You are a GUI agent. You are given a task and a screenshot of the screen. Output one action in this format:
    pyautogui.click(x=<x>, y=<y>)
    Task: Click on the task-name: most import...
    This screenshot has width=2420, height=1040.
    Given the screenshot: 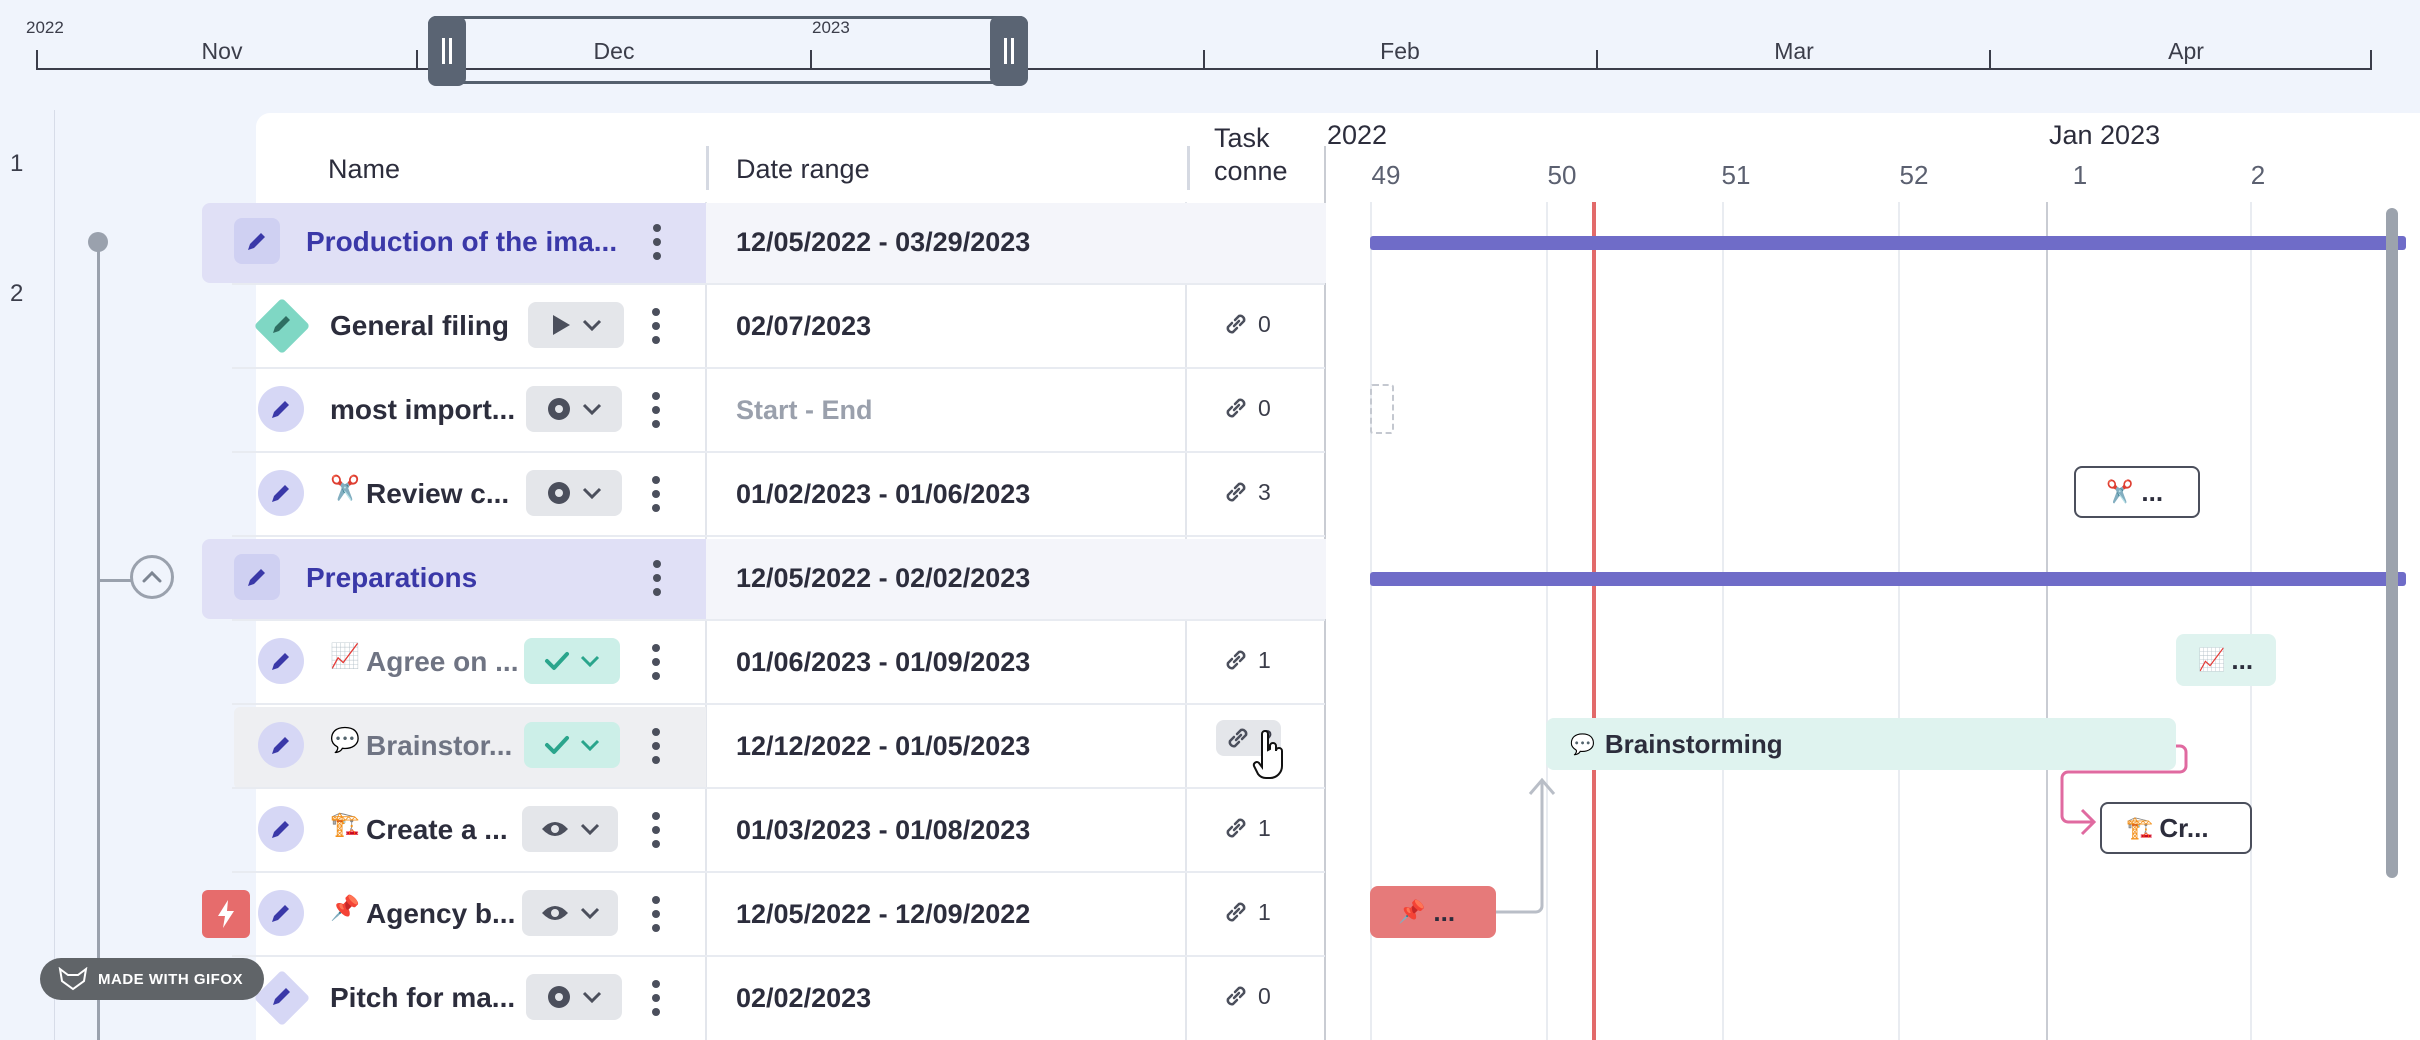 What is the action you would take?
    pyautogui.click(x=422, y=410)
    